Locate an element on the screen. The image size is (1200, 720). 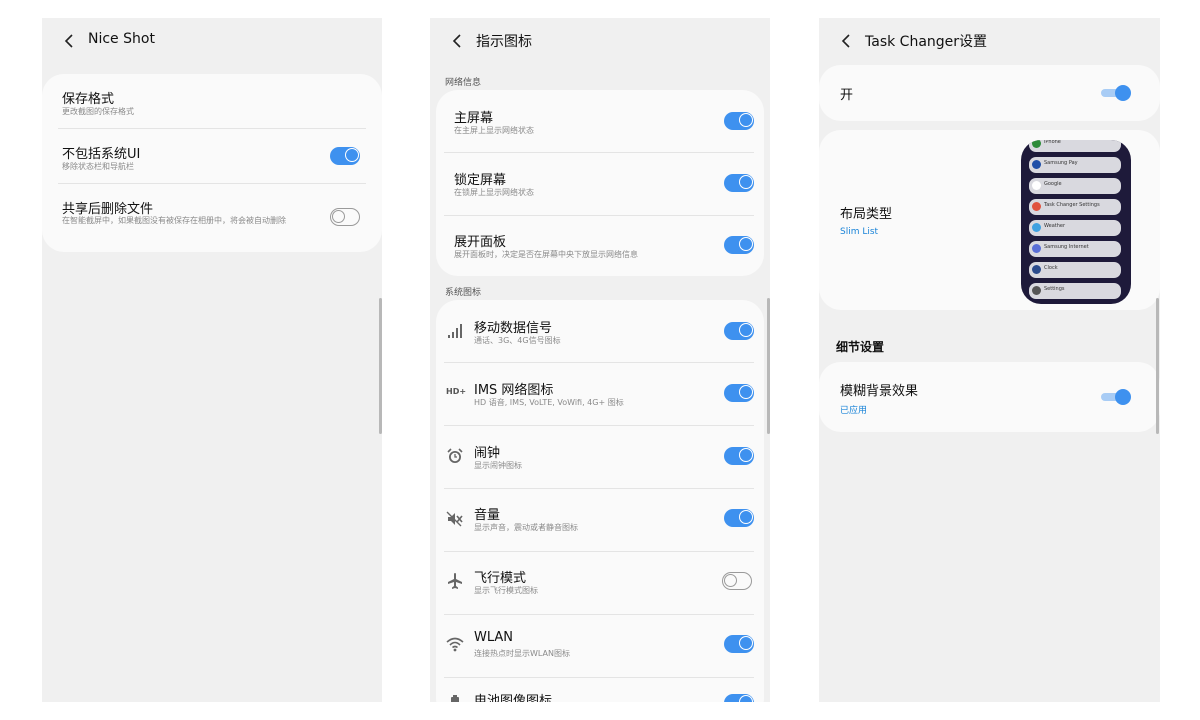
app-label: Weather is located at coordinates (1055, 226).